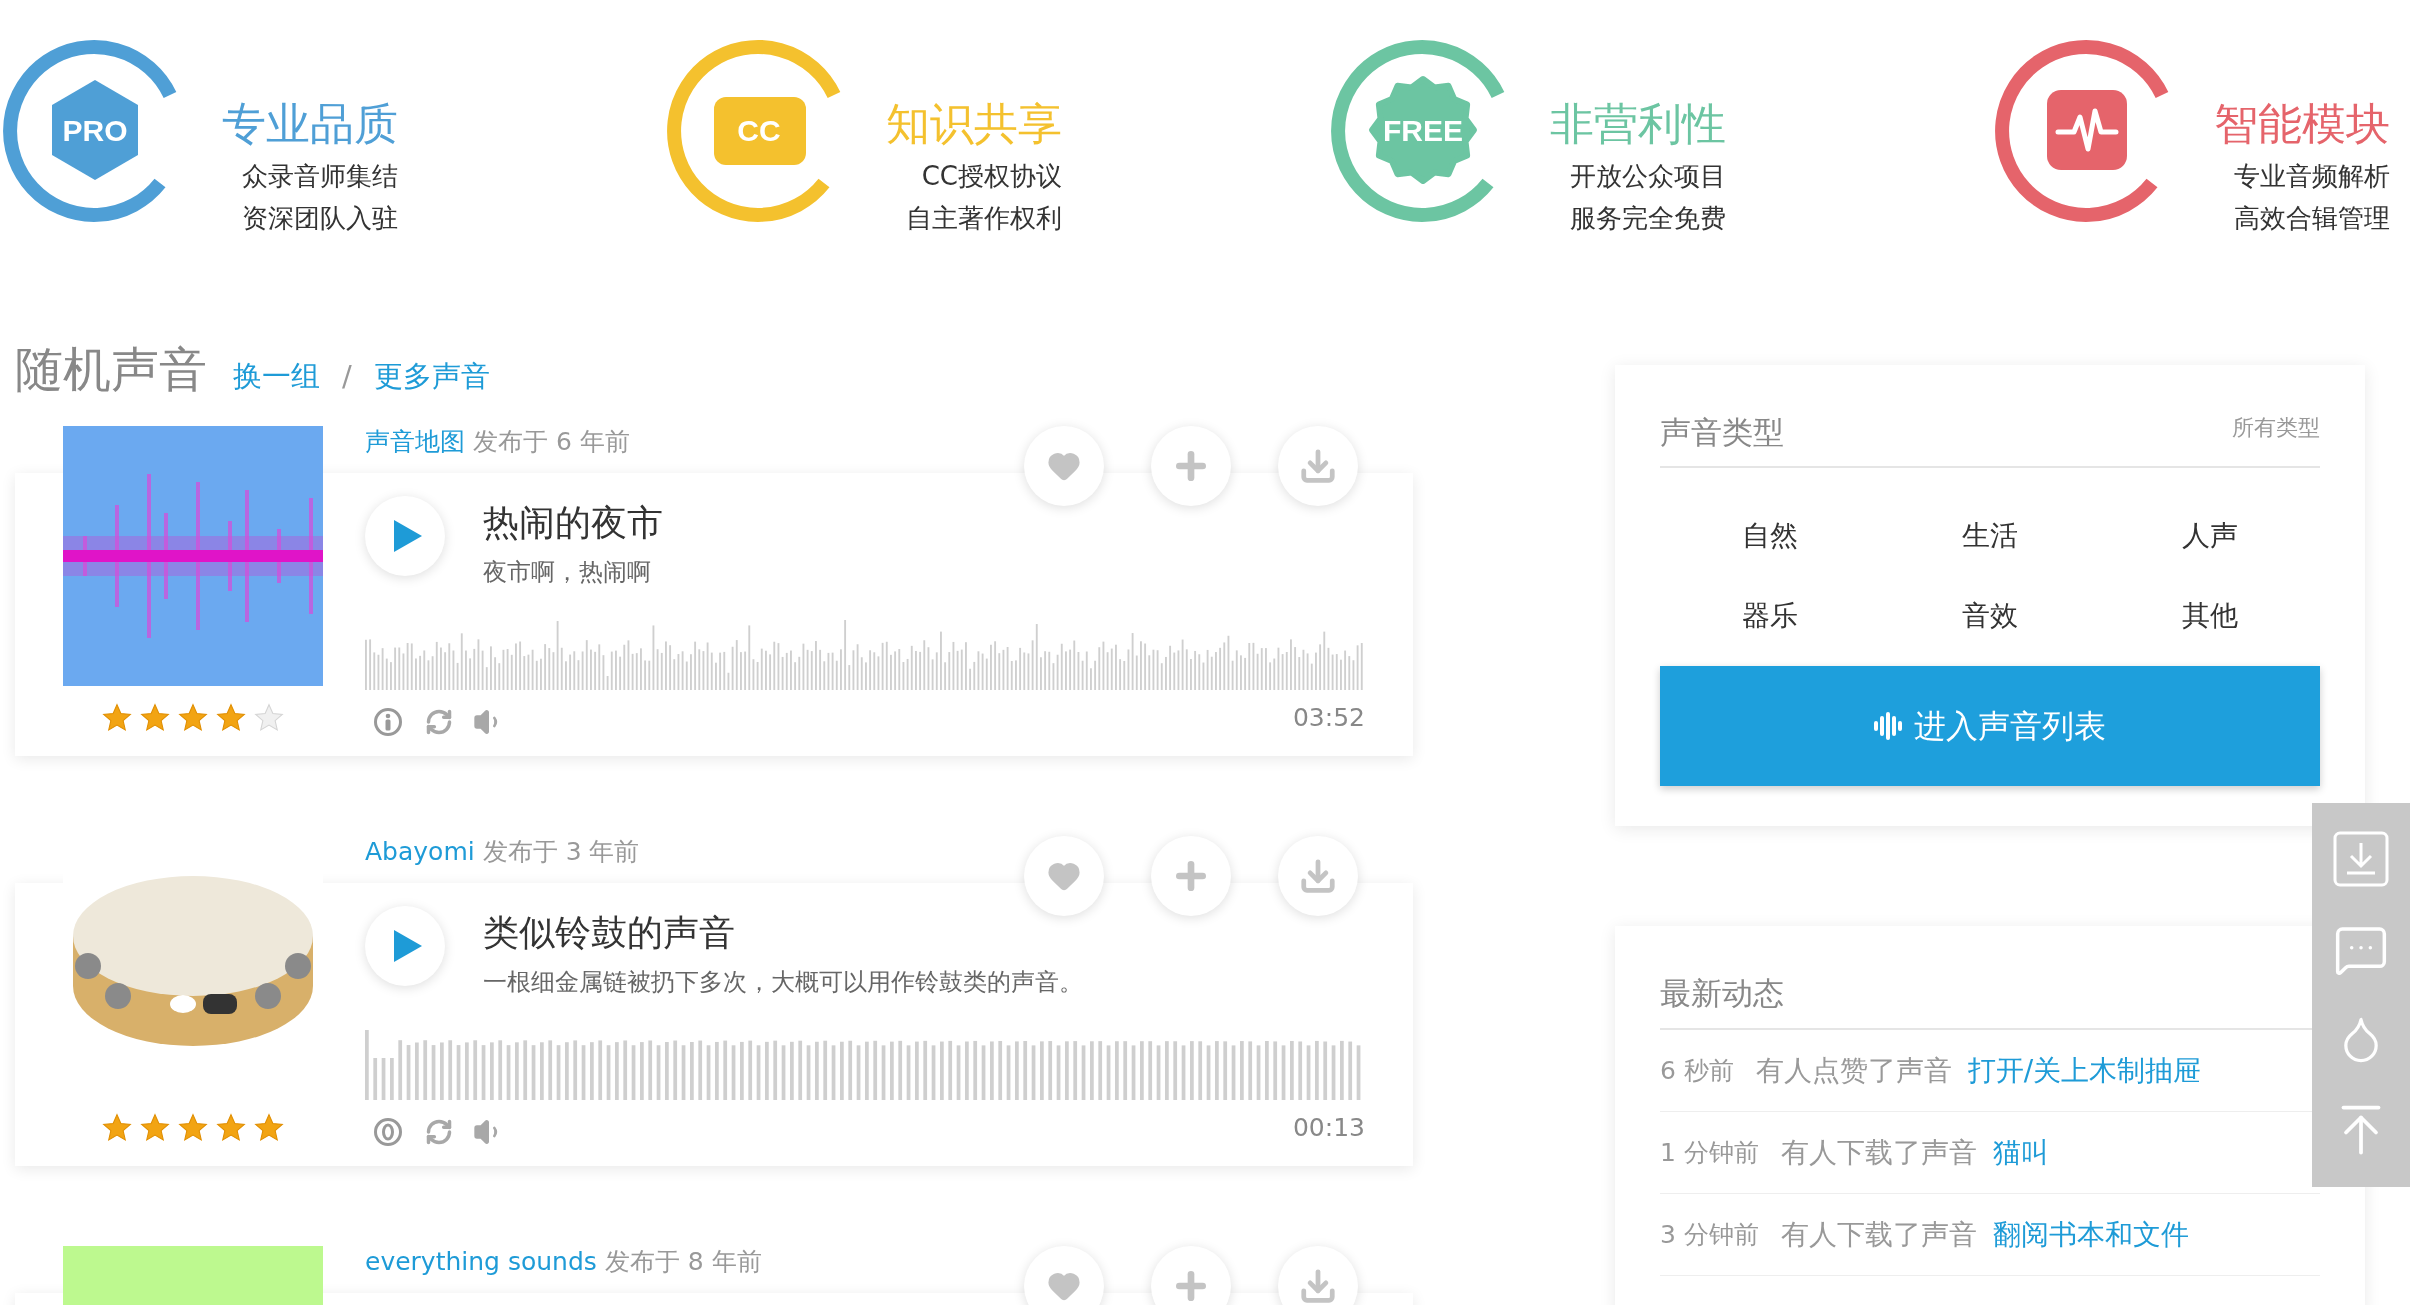 Image resolution: width=2410 pixels, height=1305 pixels. What do you see at coordinates (1648, 218) in the screenshot?
I see `feature-subtitle: 服务完全免费` at bounding box center [1648, 218].